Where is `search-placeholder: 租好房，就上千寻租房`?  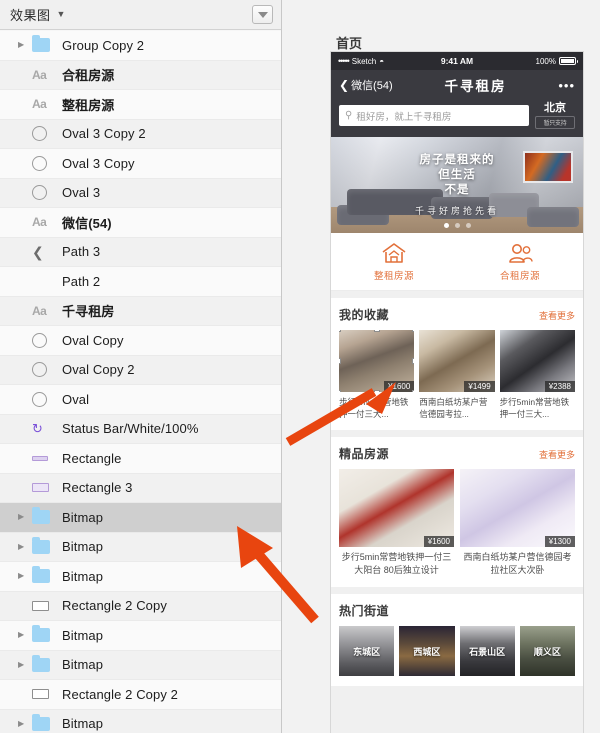 search-placeholder: 租好房，就上千寻租房 is located at coordinates (404, 117).